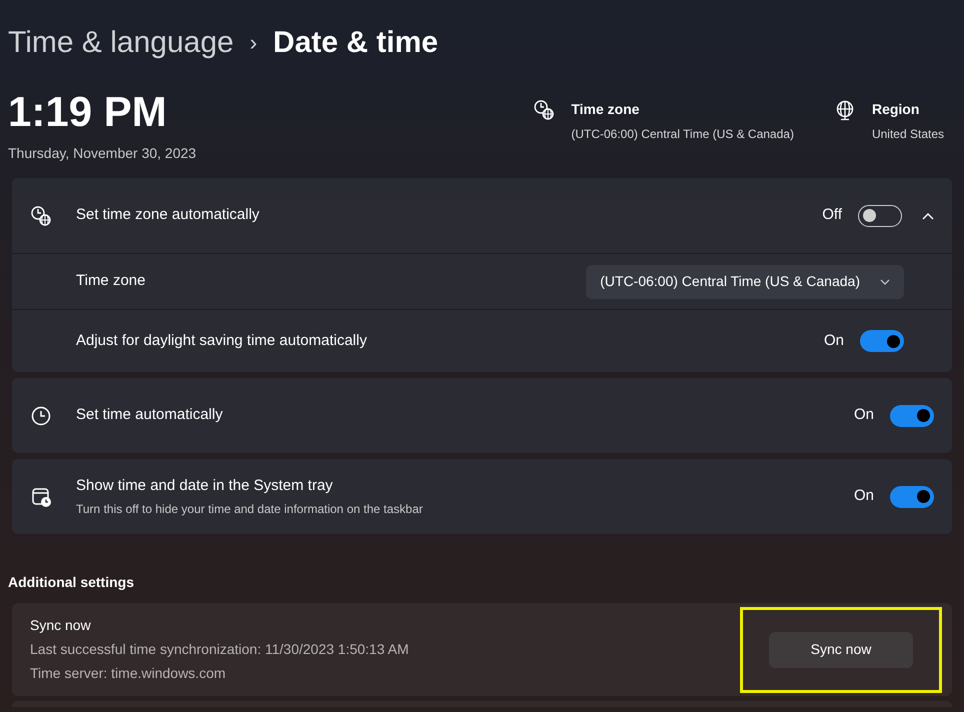  I want to click on info-value: United States, so click(908, 134).